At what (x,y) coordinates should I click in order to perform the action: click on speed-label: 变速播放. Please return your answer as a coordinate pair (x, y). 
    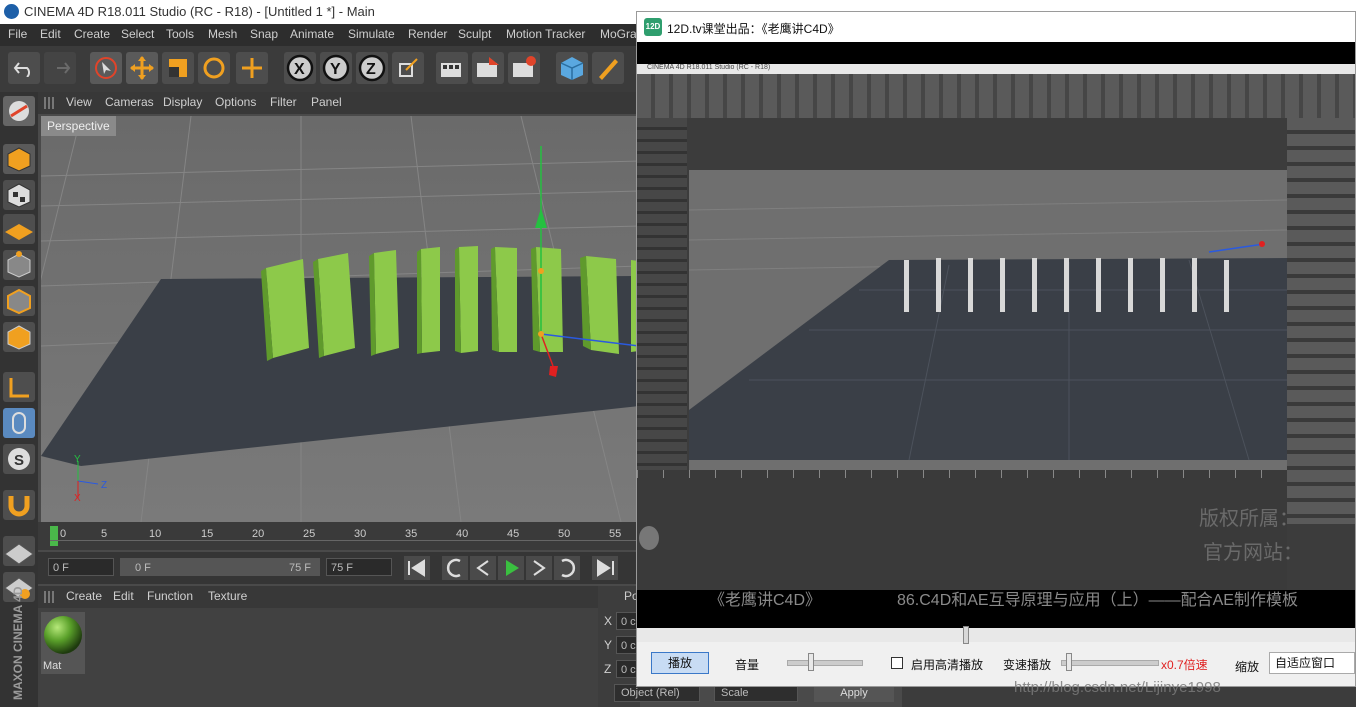
    Looking at the image, I should click on (1027, 665).